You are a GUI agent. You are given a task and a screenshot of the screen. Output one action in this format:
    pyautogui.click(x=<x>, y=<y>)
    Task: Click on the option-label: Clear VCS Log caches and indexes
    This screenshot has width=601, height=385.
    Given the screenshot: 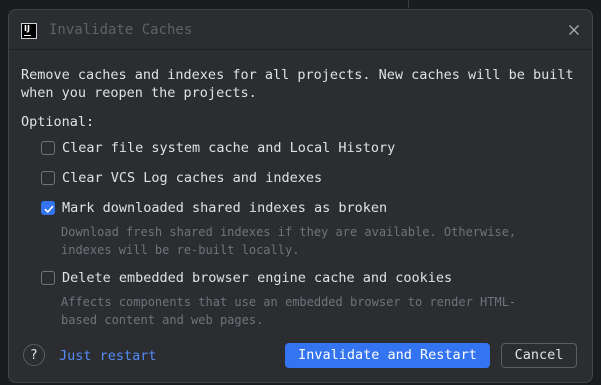 What is the action you would take?
    pyautogui.click(x=192, y=178)
    